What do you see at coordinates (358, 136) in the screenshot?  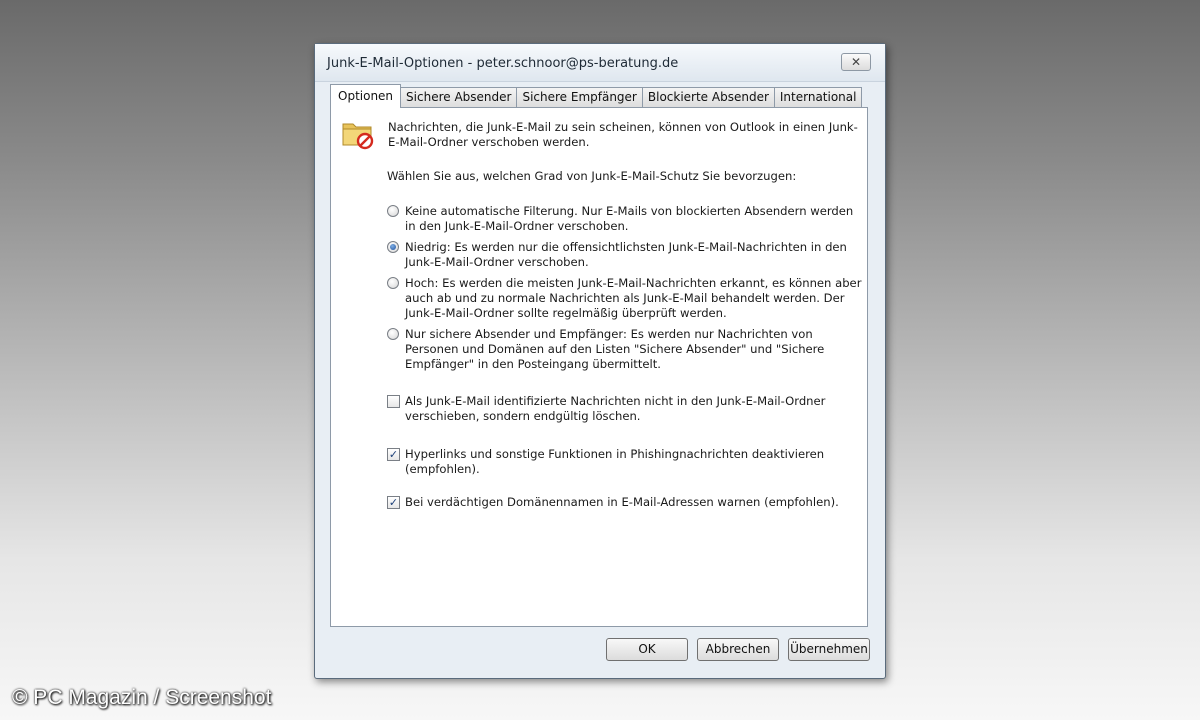 I see `junk-folder-icon` at bounding box center [358, 136].